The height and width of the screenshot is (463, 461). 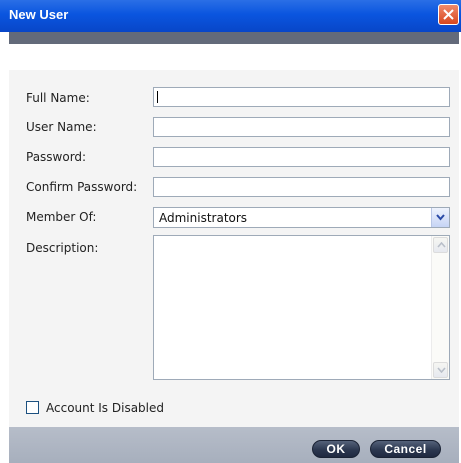 What do you see at coordinates (56, 157) in the screenshot?
I see `password-label: Password:` at bounding box center [56, 157].